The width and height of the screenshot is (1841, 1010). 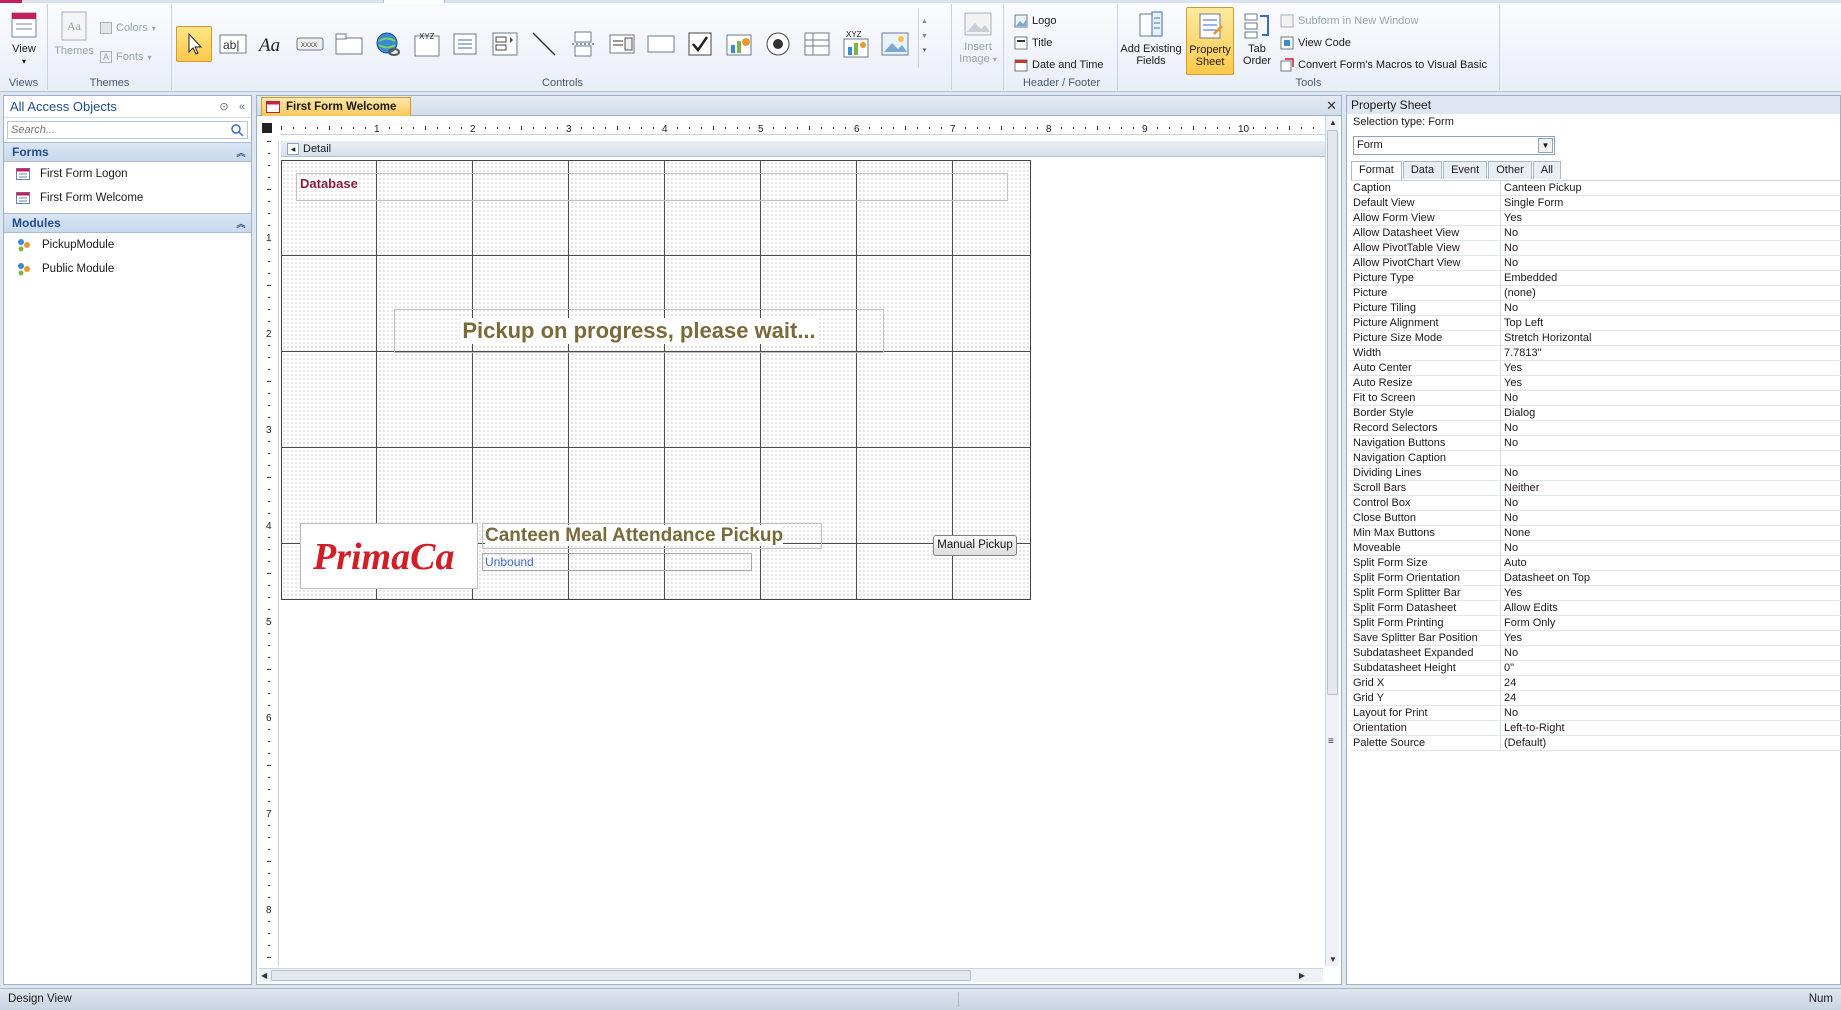 I want to click on property-row: Grid Y 24, so click(x=1596, y=698).